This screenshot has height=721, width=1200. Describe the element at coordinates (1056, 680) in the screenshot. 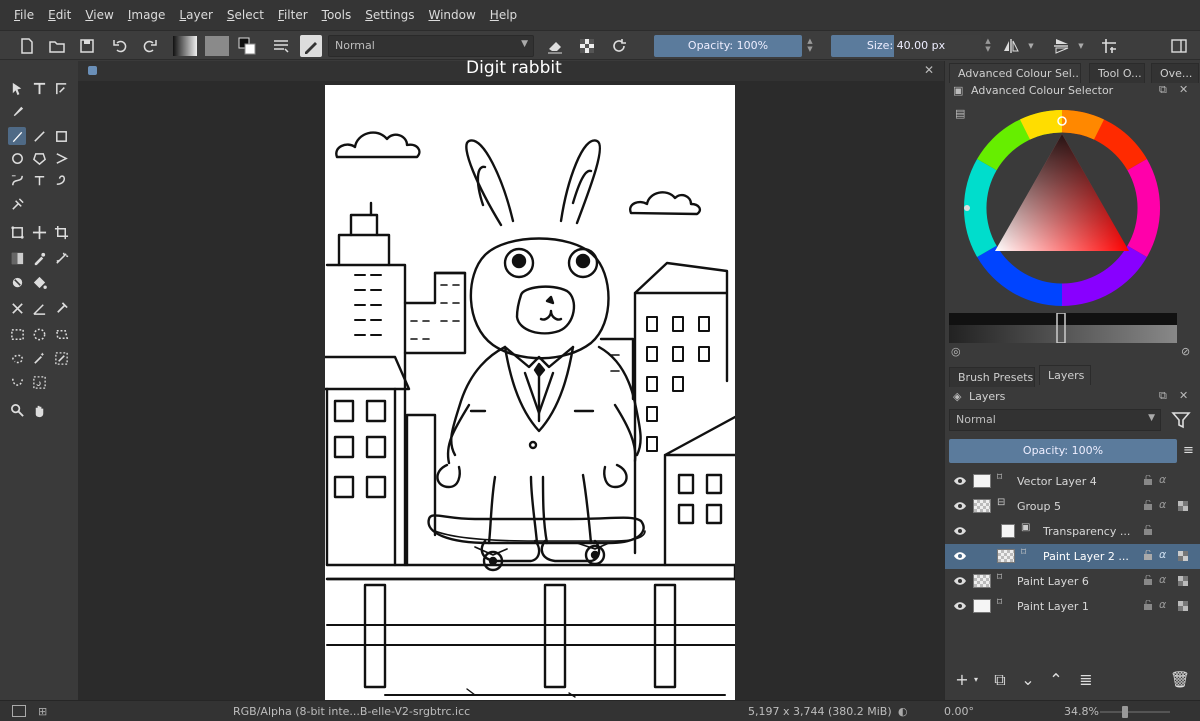

I see `move-layer-up-icon: ⌃` at that location.